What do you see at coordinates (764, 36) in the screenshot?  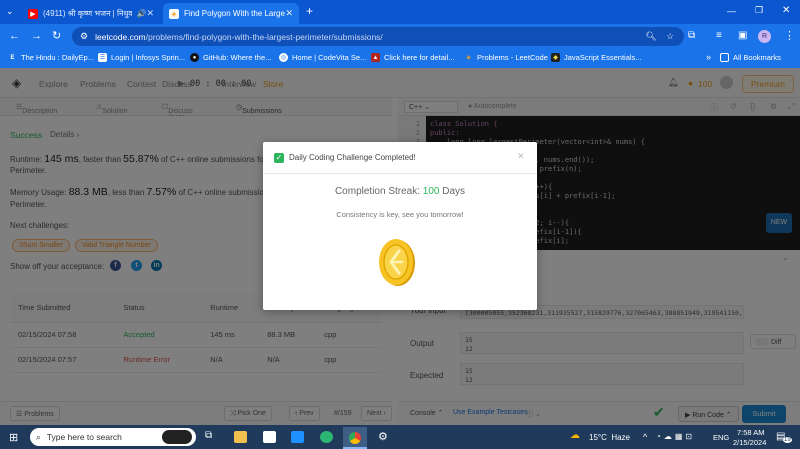 I see `avatar: R` at bounding box center [764, 36].